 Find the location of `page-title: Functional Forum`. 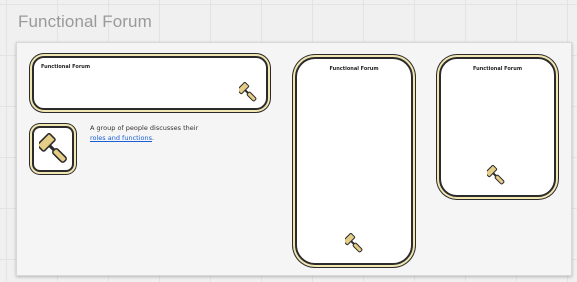

page-title: Functional Forum is located at coordinates (85, 21).